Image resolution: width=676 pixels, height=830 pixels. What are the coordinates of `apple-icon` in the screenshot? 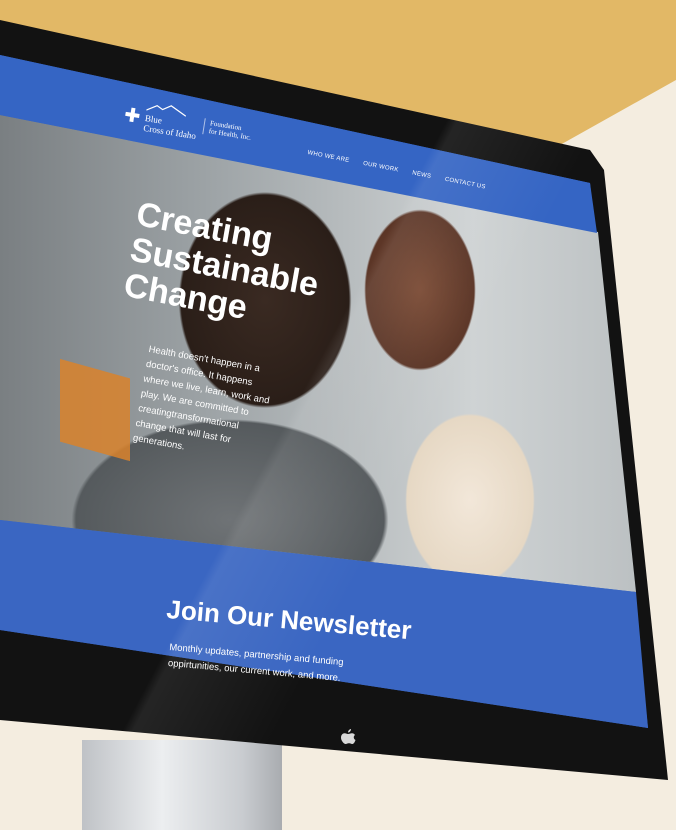 It's located at (348, 736).